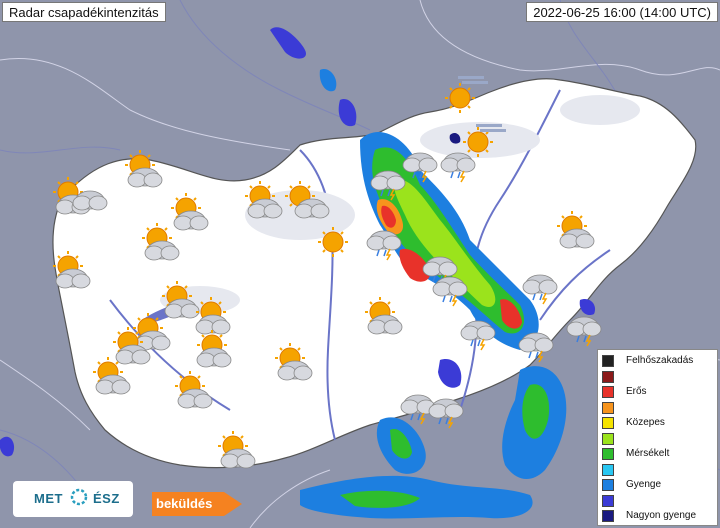  Describe the element at coordinates (79, 497) in the screenshot. I see `logo-ring-icon` at that location.